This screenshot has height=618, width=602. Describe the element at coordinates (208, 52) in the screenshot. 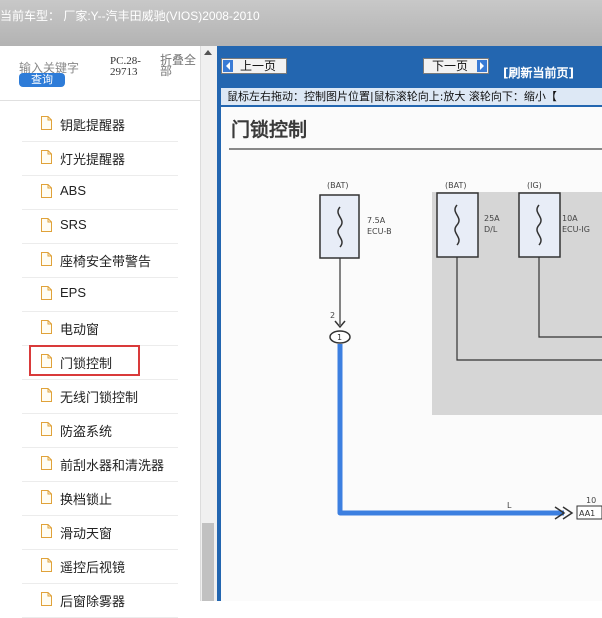

I see `scroll-up-arrow-icon` at that location.